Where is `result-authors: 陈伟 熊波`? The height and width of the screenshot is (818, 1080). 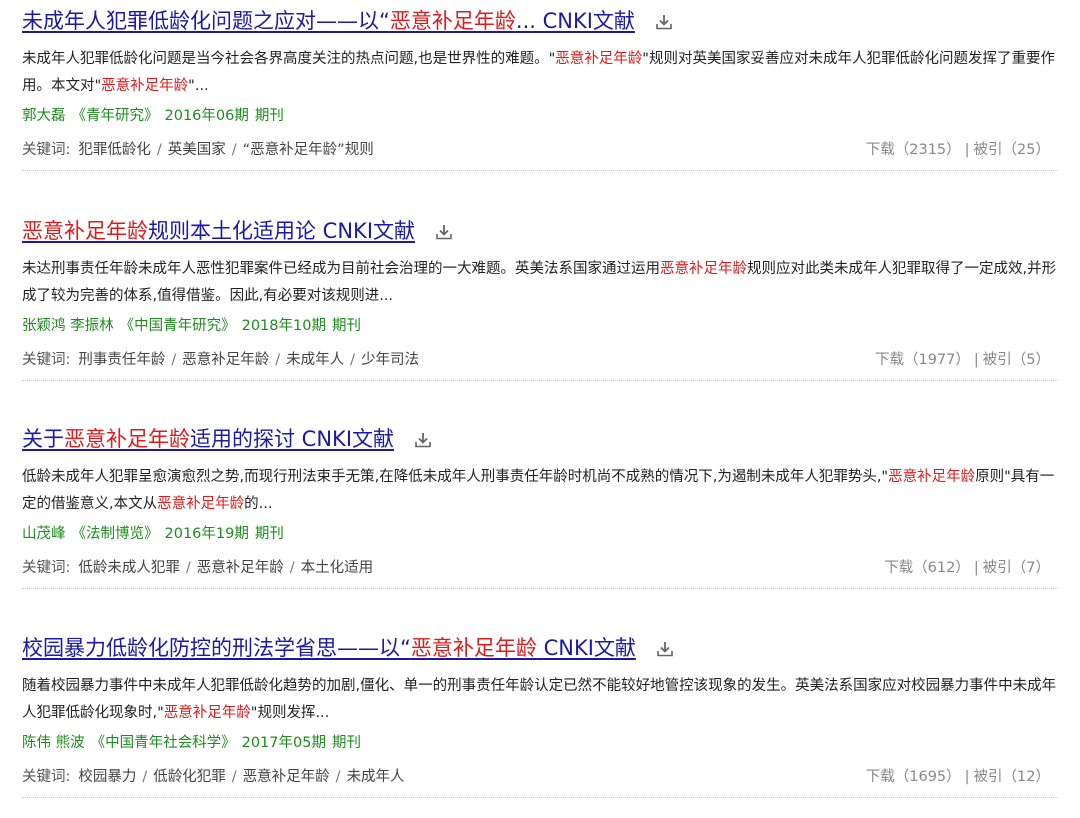
result-authors: 陈伟 熊波 is located at coordinates (53, 743).